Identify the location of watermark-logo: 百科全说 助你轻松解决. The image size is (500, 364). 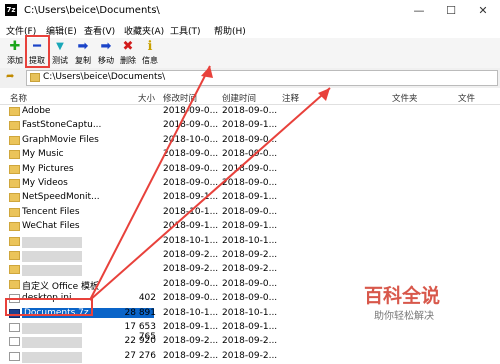
(415, 303).